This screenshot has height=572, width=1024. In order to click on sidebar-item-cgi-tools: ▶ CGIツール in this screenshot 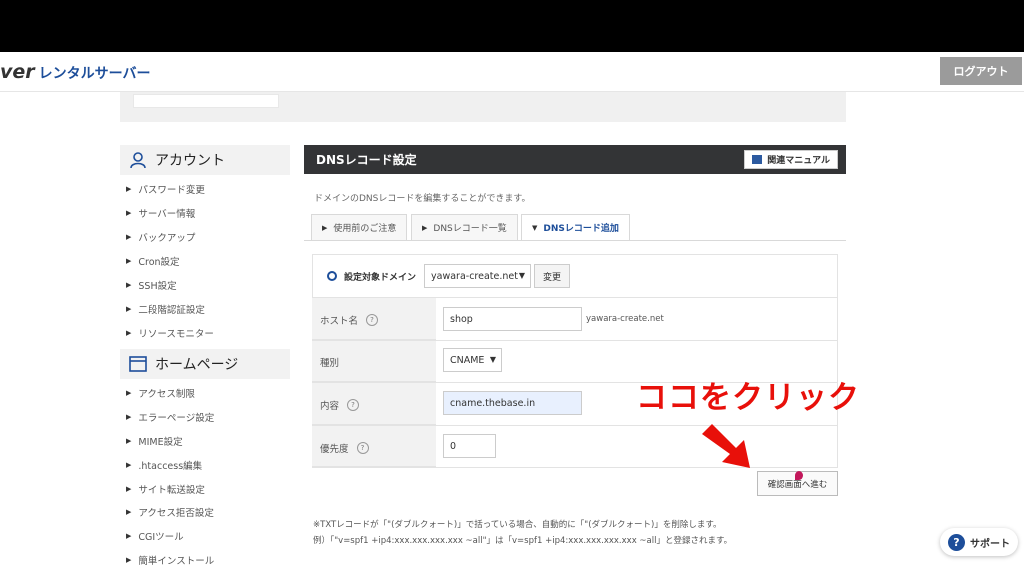, I will do `click(155, 536)`.